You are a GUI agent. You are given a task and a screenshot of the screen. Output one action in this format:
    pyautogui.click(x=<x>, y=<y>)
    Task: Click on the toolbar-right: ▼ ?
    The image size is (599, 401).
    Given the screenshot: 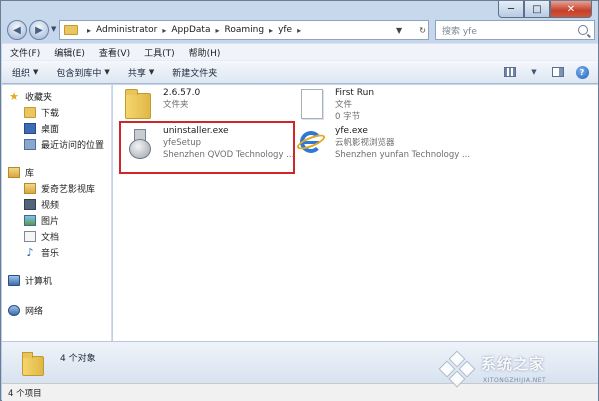 What is the action you would take?
    pyautogui.click(x=542, y=72)
    